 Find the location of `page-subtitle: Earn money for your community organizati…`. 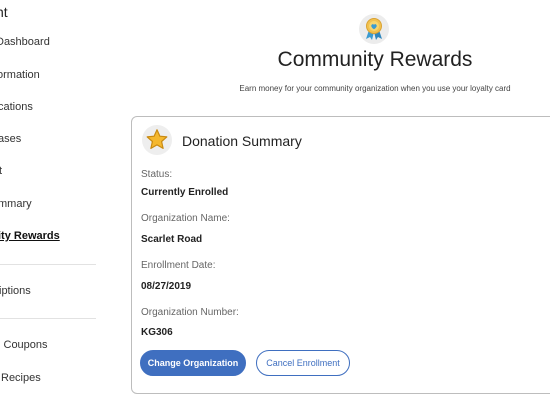

page-subtitle: Earn money for your community organizati… is located at coordinates (375, 88).